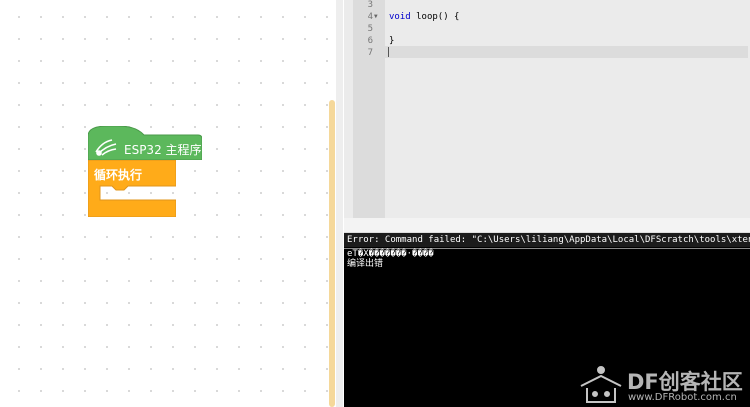 The height and width of the screenshot is (407, 750). Describe the element at coordinates (332, 253) in the screenshot. I see `workspace-scrollbar` at that location.